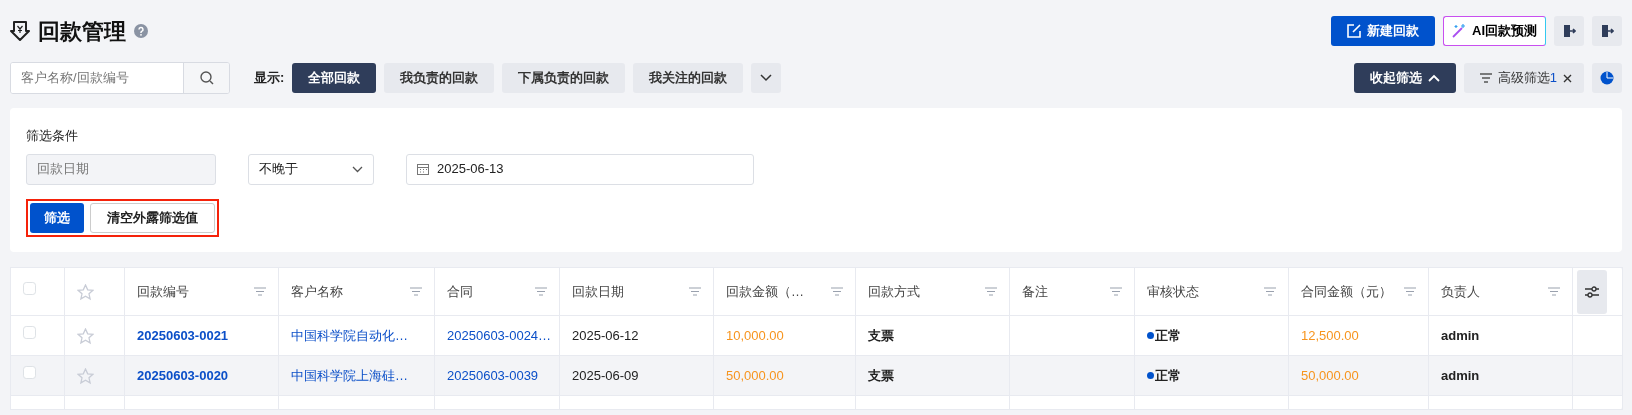 The width and height of the screenshot is (1632, 415). Describe the element at coordinates (1330, 335) in the screenshot. I see `amount-text: 12,500.00` at that location.